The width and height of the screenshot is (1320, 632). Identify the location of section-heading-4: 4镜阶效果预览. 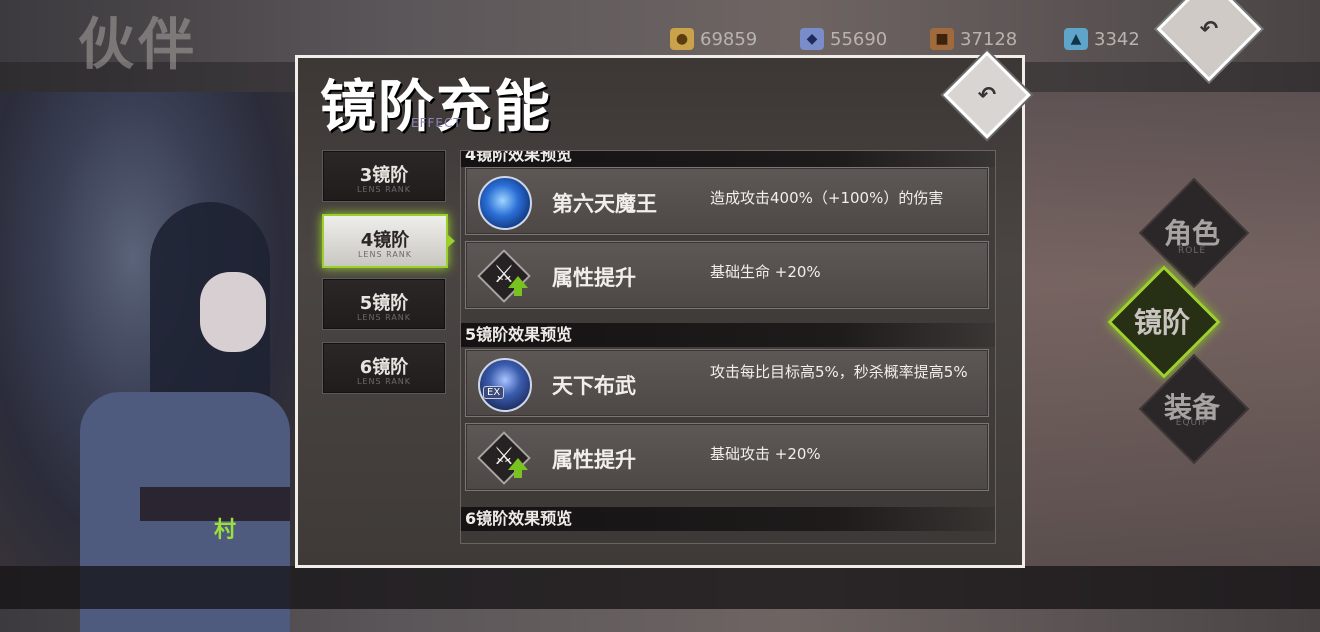
(728, 159).